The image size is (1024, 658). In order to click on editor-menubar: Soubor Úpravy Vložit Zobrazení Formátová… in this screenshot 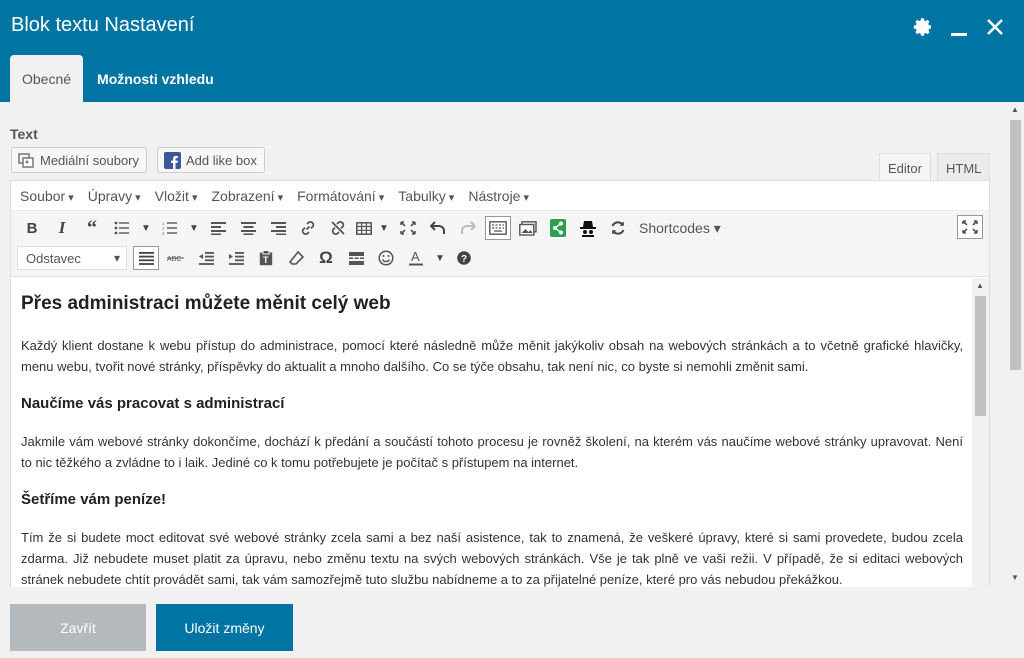, I will do `click(500, 196)`.